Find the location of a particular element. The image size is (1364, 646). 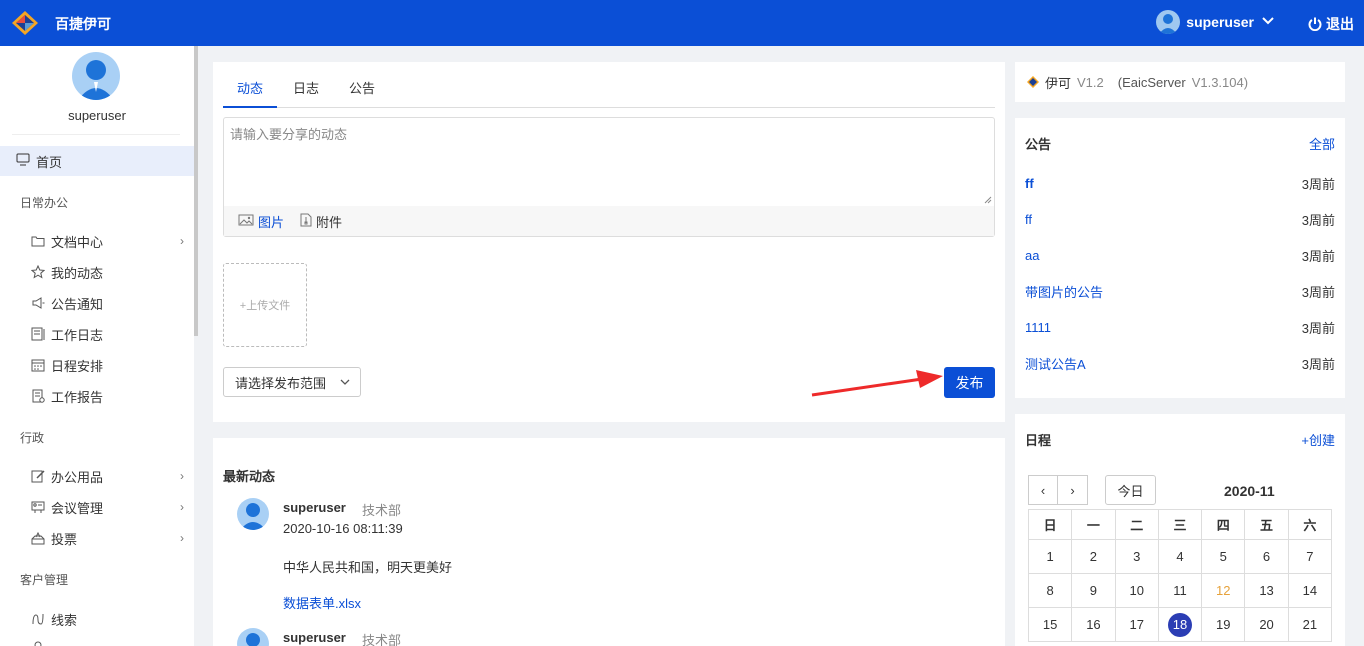

image-button: 图片 is located at coordinates (261, 221).